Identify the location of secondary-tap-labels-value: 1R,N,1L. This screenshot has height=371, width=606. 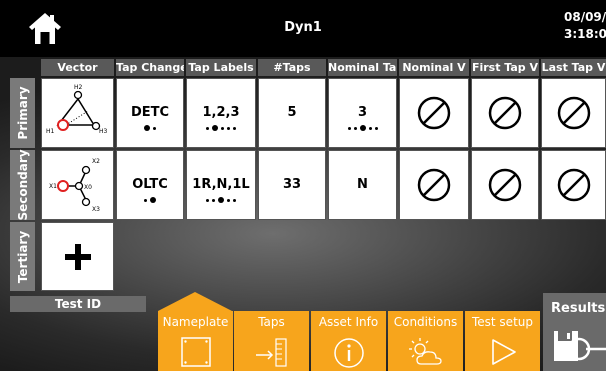
(221, 184).